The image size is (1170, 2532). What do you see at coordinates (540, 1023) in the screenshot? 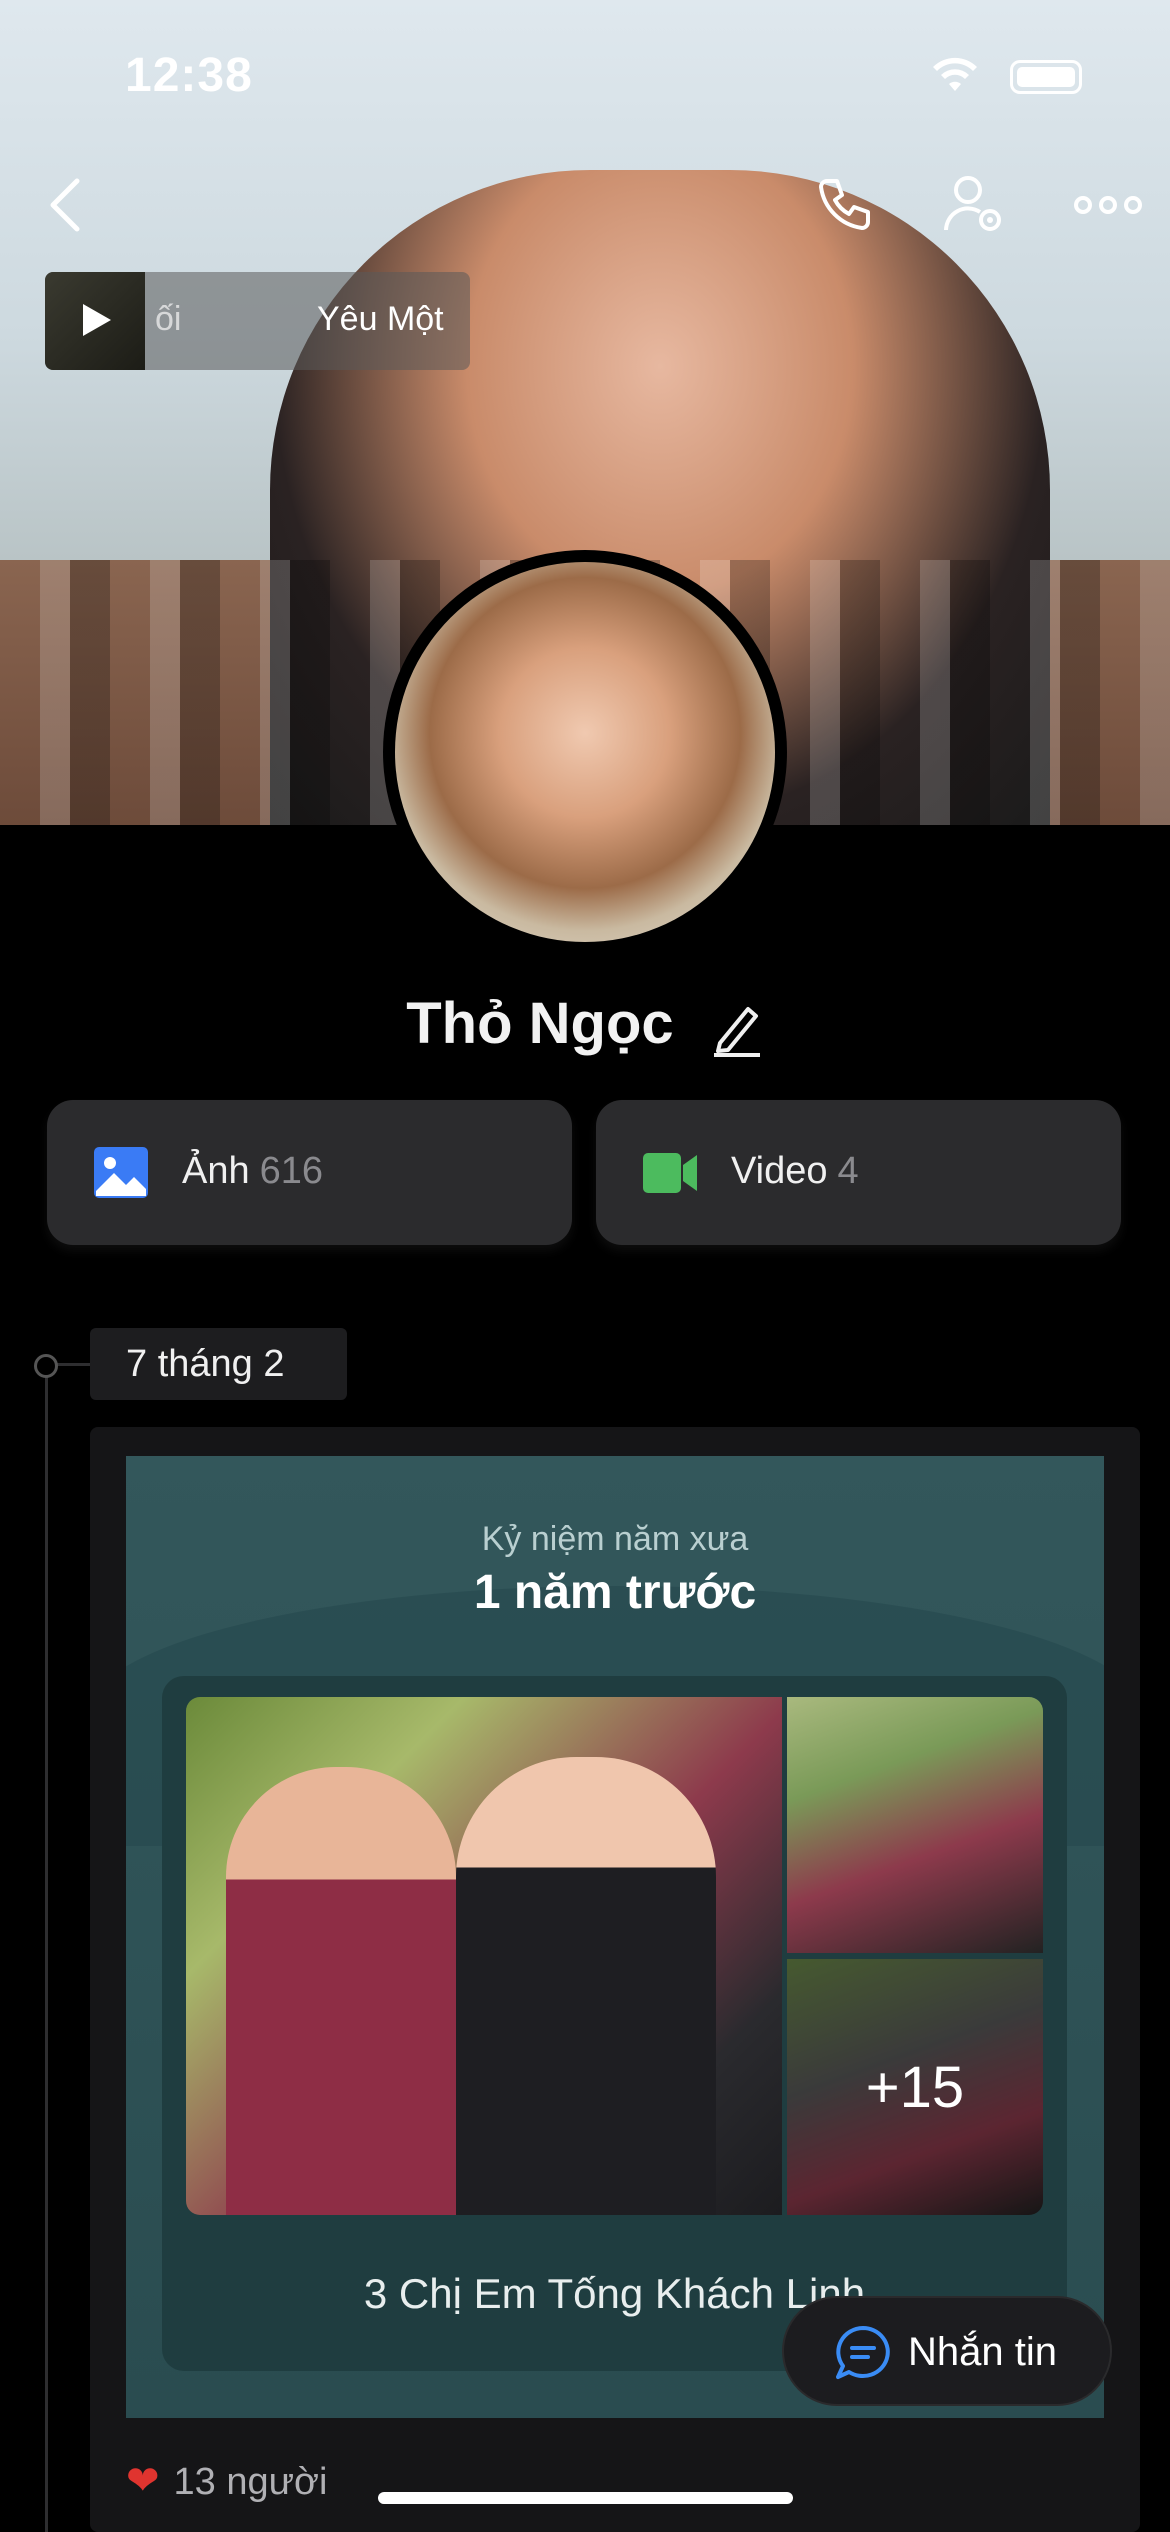
I see `profile-name: Thỏ Ngọc` at bounding box center [540, 1023].